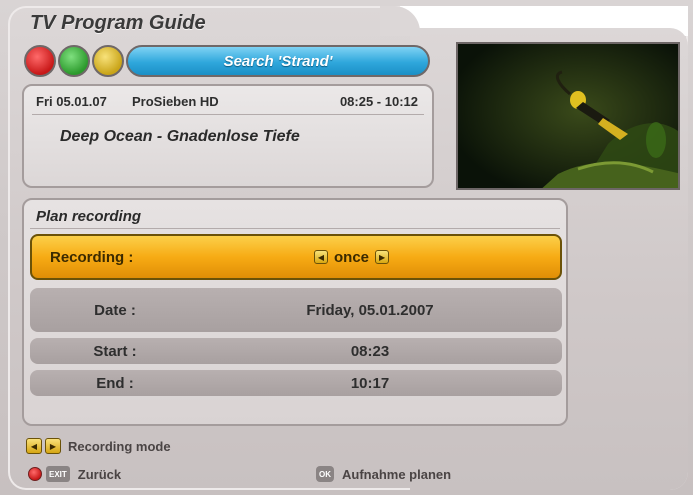 The image size is (693, 495). I want to click on plan-divider, so click(295, 228).